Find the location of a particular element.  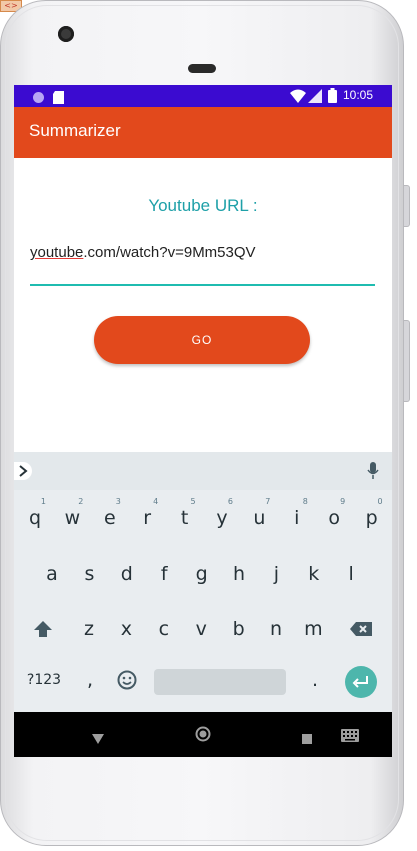

key-label: o is located at coordinates (334, 518).